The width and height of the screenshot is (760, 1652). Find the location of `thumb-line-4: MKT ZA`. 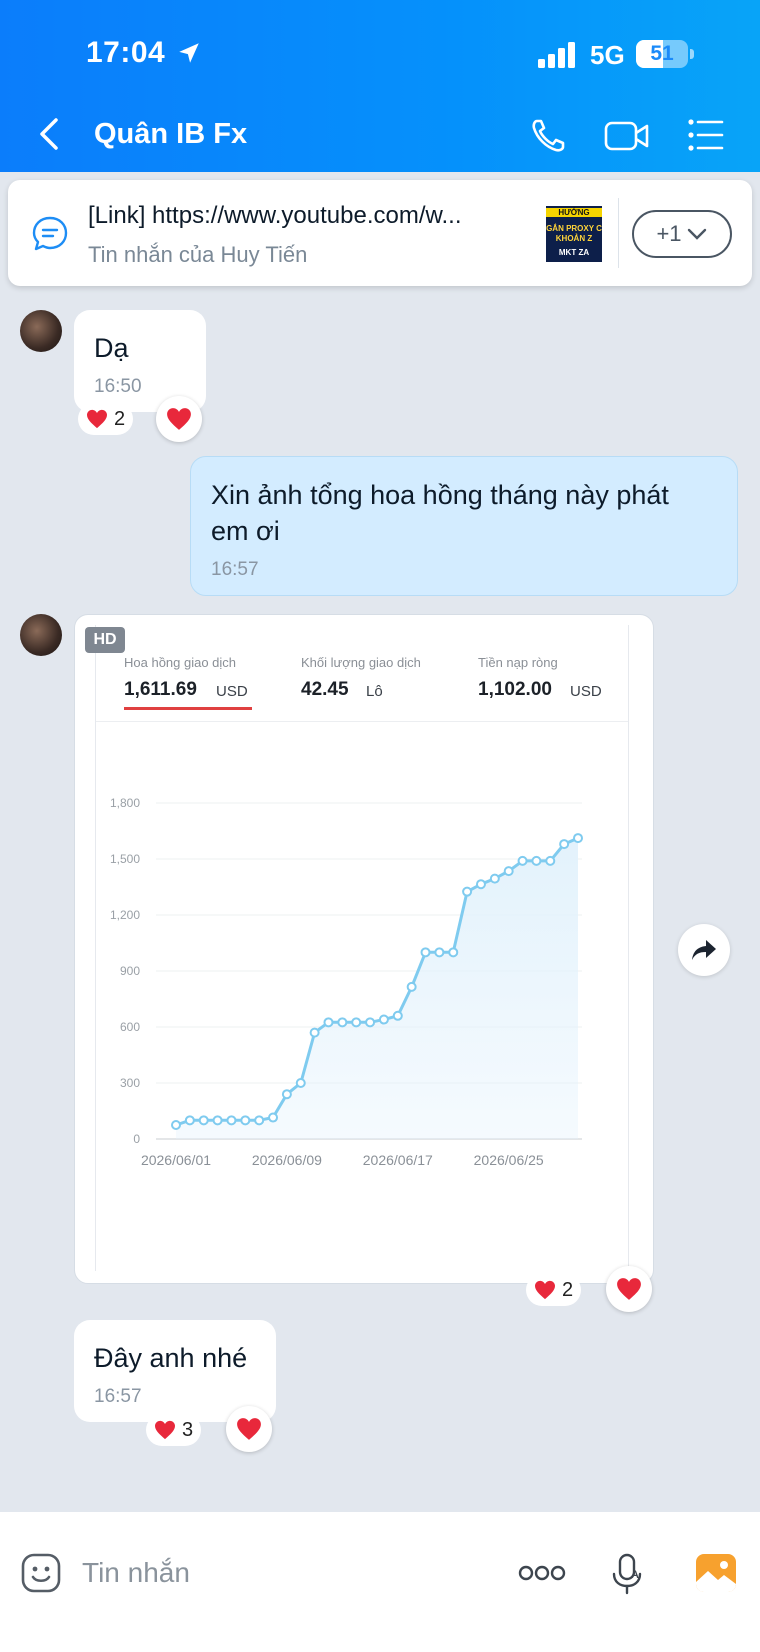

thumb-line-4: MKT ZA is located at coordinates (574, 252).